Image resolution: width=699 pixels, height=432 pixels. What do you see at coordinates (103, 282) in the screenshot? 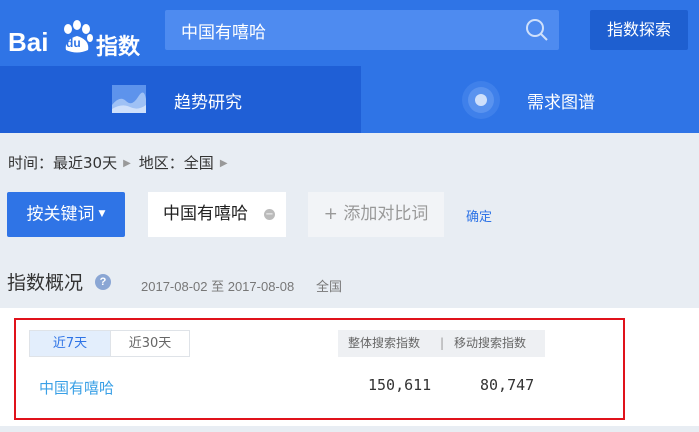
I see `help-icon: ?` at bounding box center [103, 282].